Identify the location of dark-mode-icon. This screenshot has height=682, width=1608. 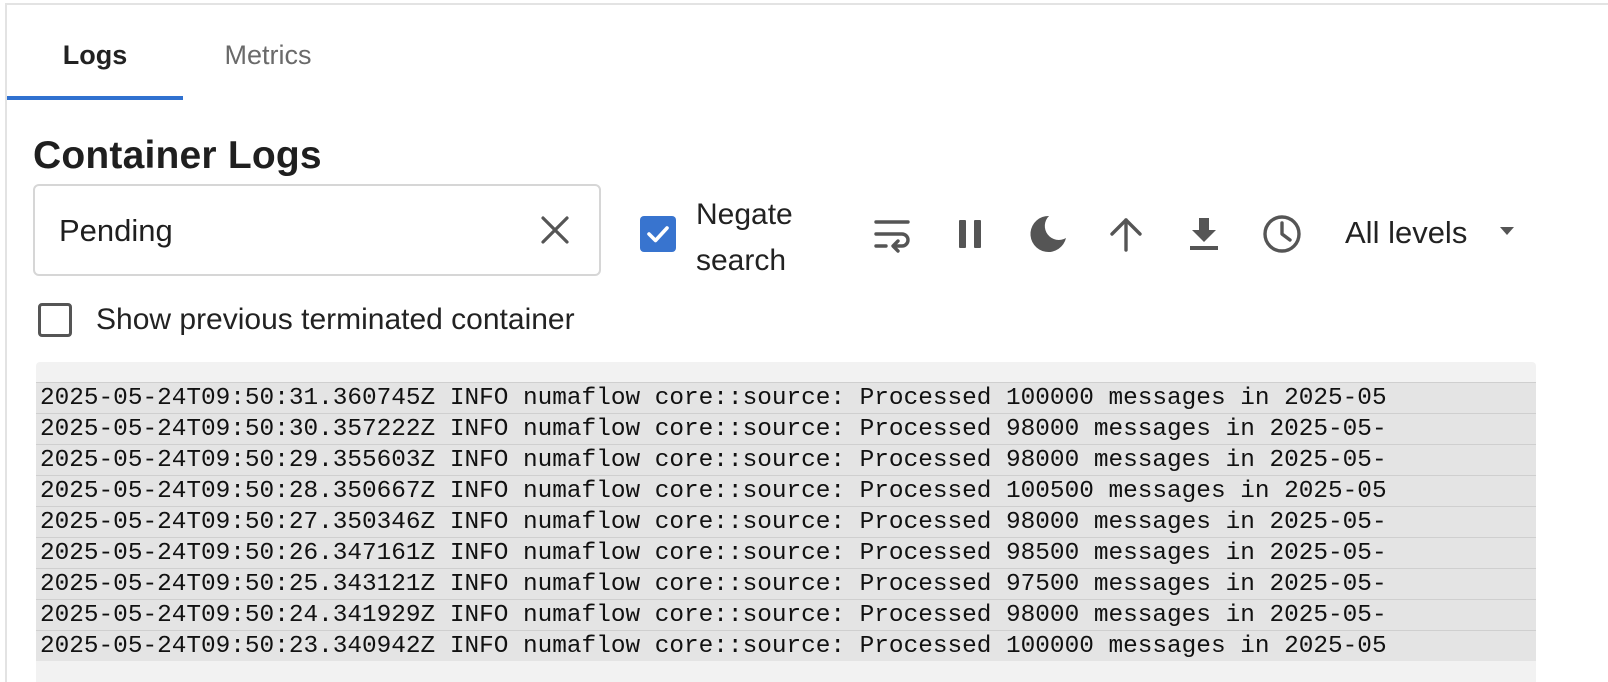
(1048, 233).